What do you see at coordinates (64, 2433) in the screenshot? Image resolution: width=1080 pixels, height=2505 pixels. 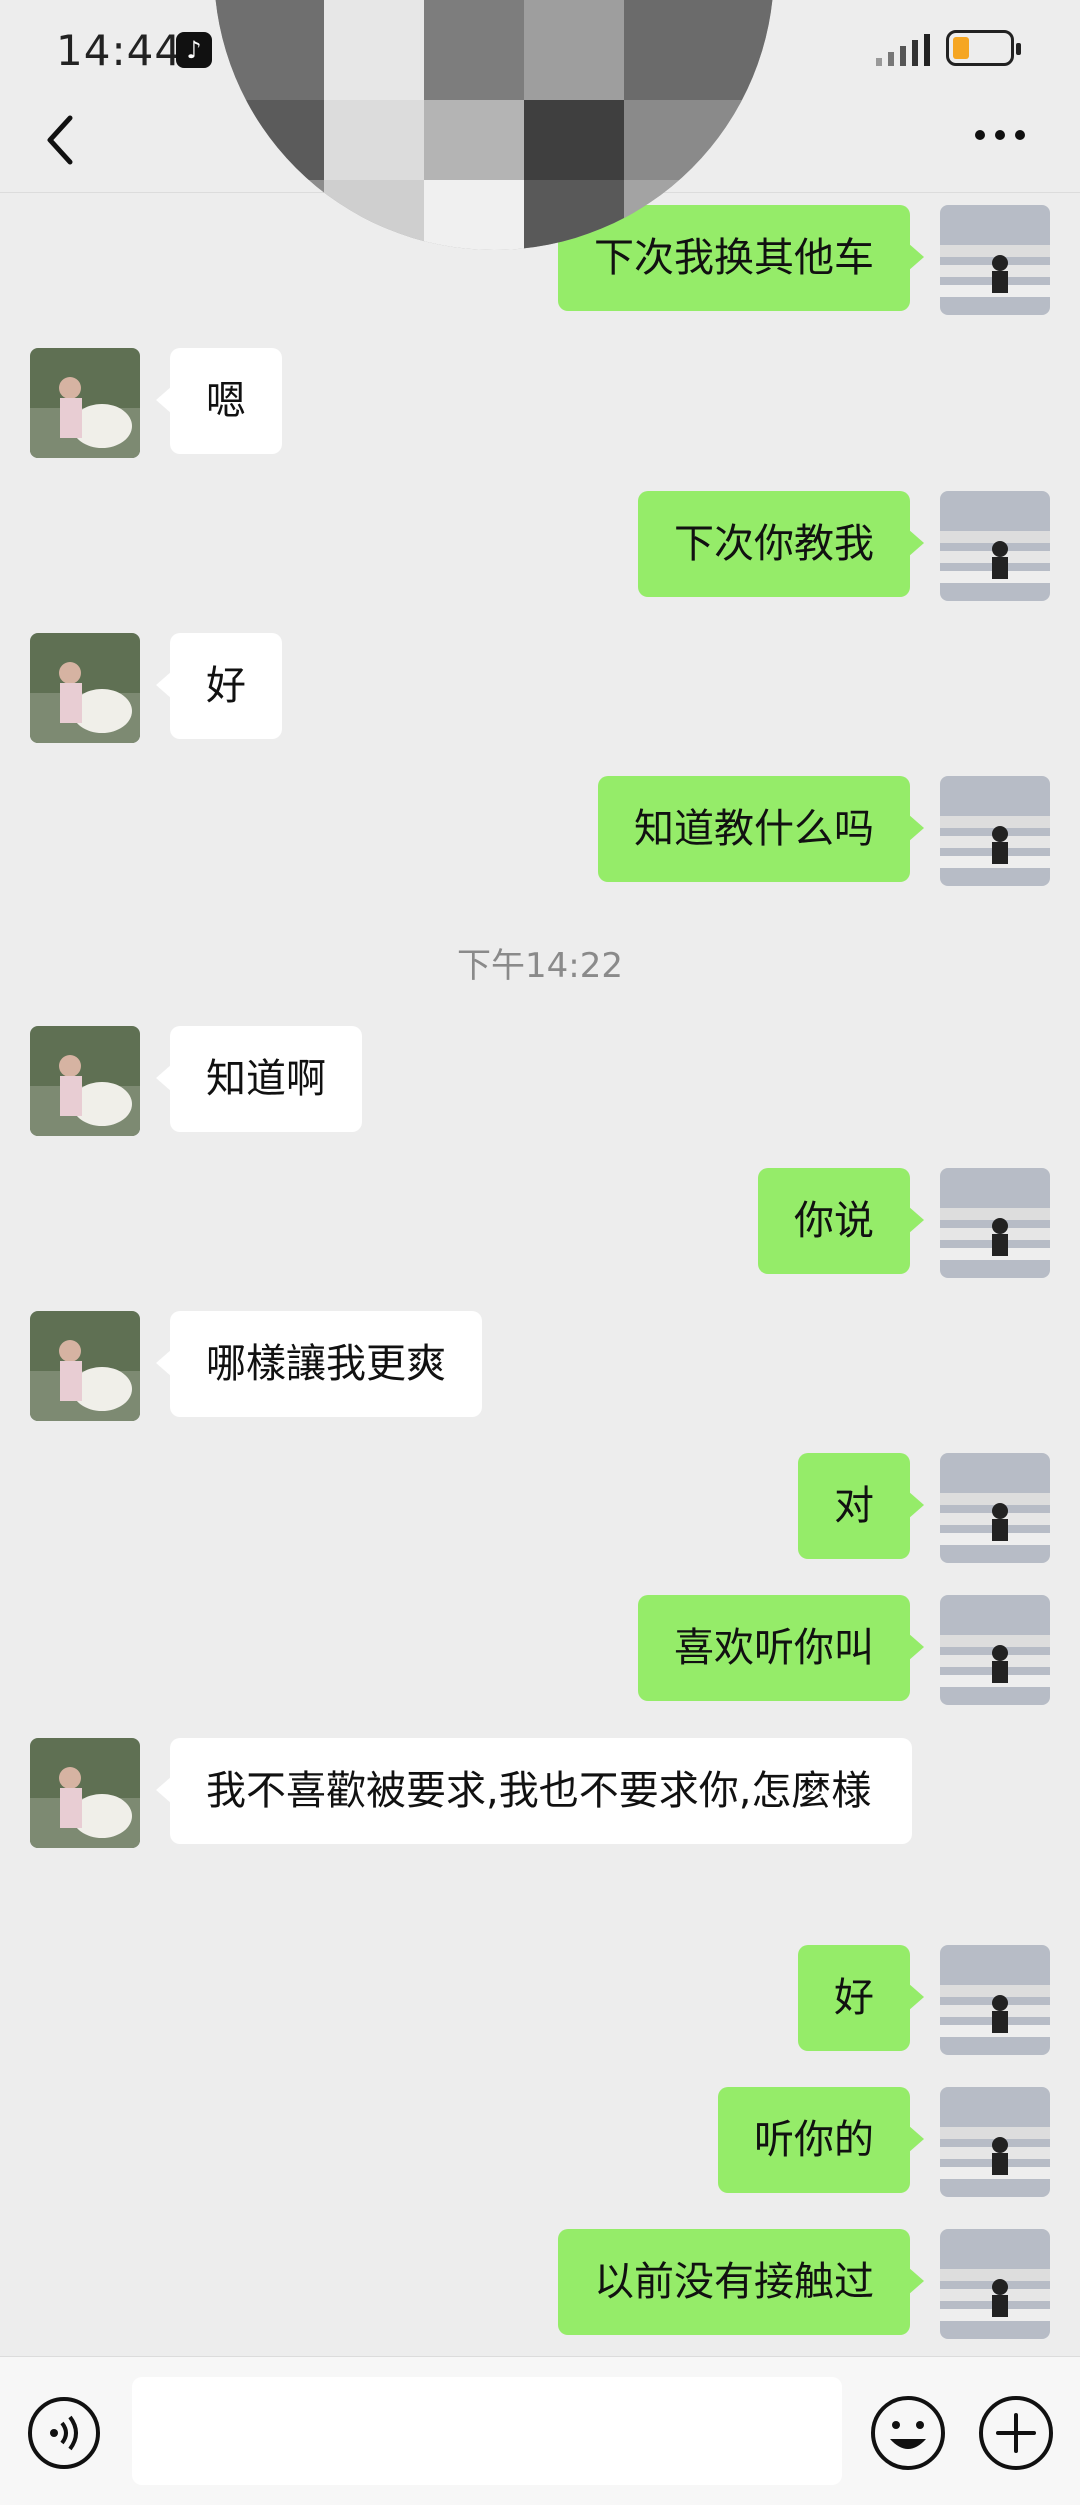 I see `voice-icon` at bounding box center [64, 2433].